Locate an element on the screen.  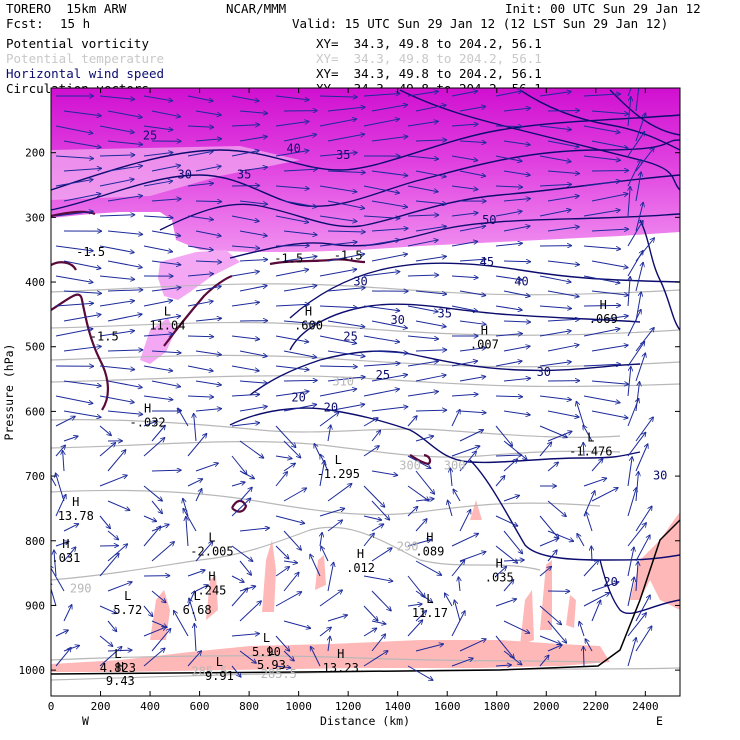
extremum-value: 13.78 is located at coordinates (76, 516).